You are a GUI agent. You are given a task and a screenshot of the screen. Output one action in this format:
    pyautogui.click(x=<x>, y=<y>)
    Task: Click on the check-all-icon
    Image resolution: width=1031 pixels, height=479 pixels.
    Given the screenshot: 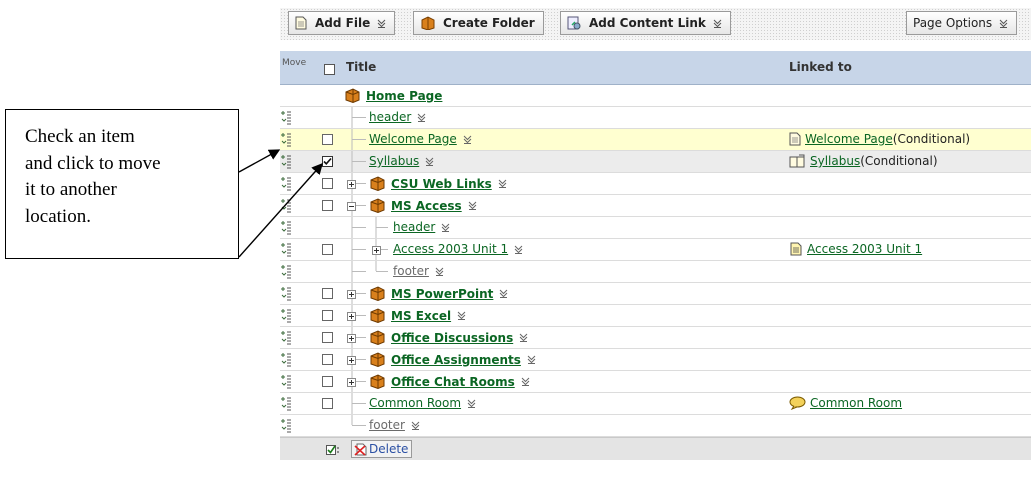 What is the action you would take?
    pyautogui.click(x=333, y=451)
    